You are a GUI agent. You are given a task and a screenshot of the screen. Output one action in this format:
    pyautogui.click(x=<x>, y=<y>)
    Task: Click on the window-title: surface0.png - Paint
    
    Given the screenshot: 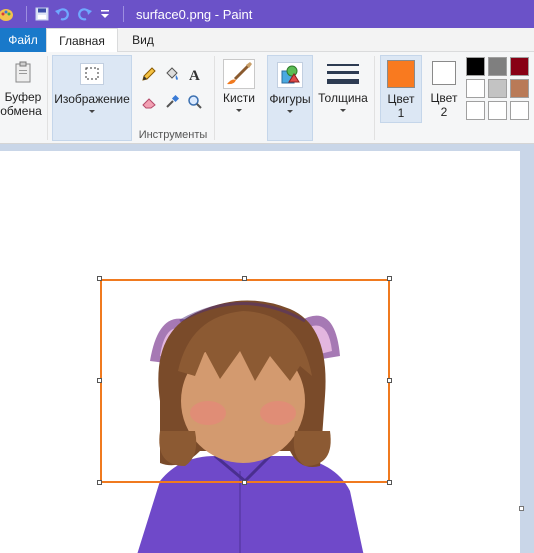 What is the action you would take?
    pyautogui.click(x=194, y=14)
    